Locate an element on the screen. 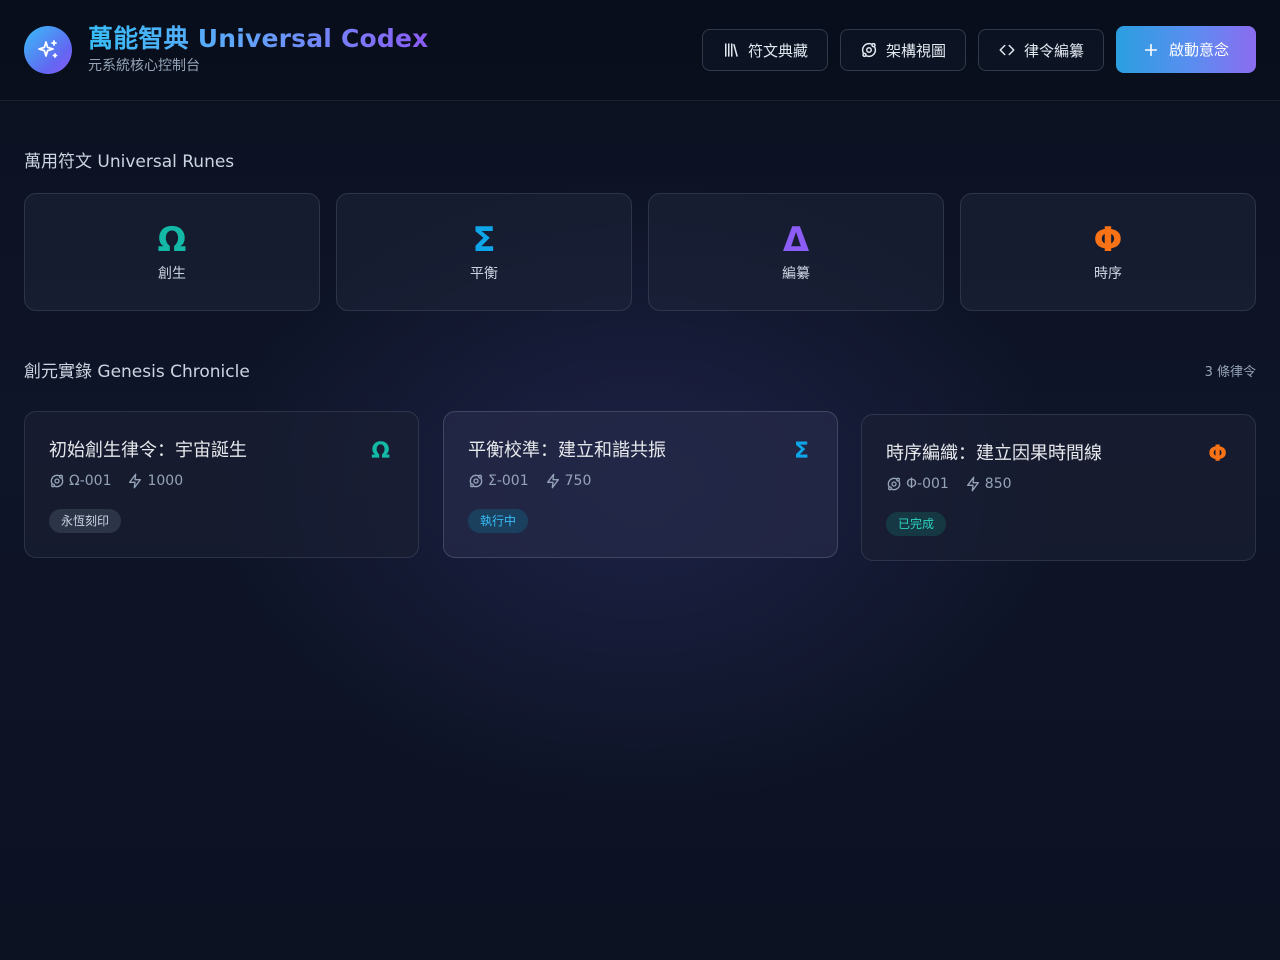 This screenshot has height=960, width=1280. title-block: 萬能智典 Universal Codex 元系統核心控制台 is located at coordinates (258, 49).